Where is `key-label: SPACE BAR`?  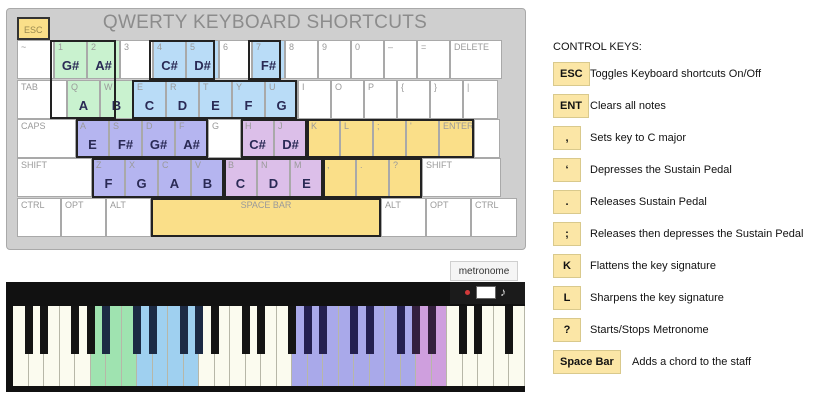
key-label: SPACE BAR is located at coordinates (266, 205).